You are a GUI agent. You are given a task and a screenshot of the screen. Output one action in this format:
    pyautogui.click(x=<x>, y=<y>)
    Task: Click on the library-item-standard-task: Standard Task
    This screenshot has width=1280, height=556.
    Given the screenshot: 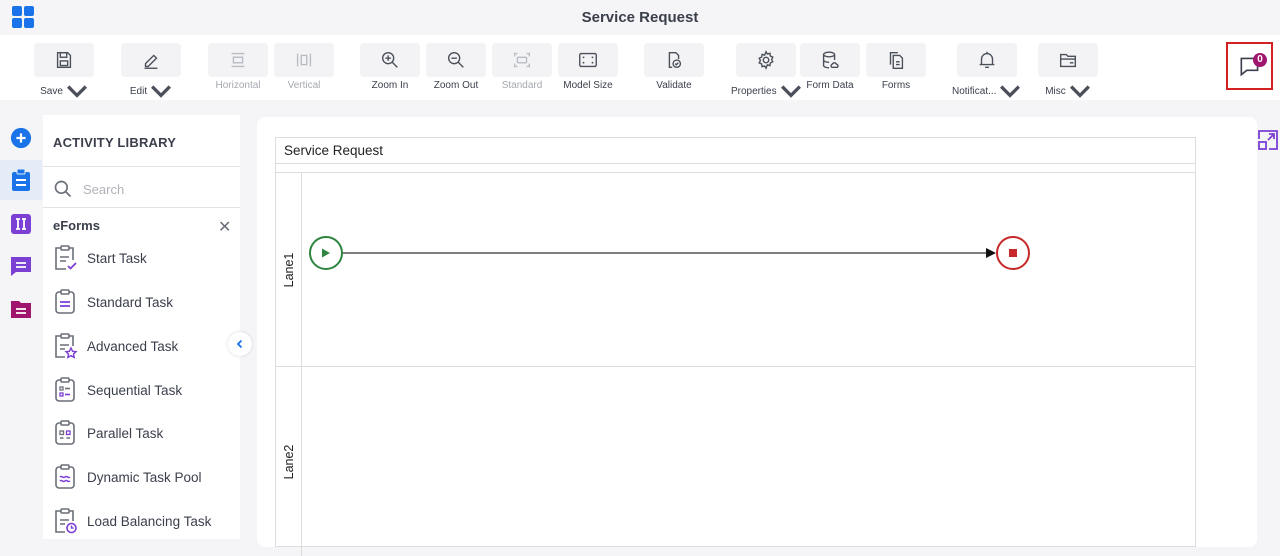 What is the action you would take?
    pyautogui.click(x=141, y=302)
    